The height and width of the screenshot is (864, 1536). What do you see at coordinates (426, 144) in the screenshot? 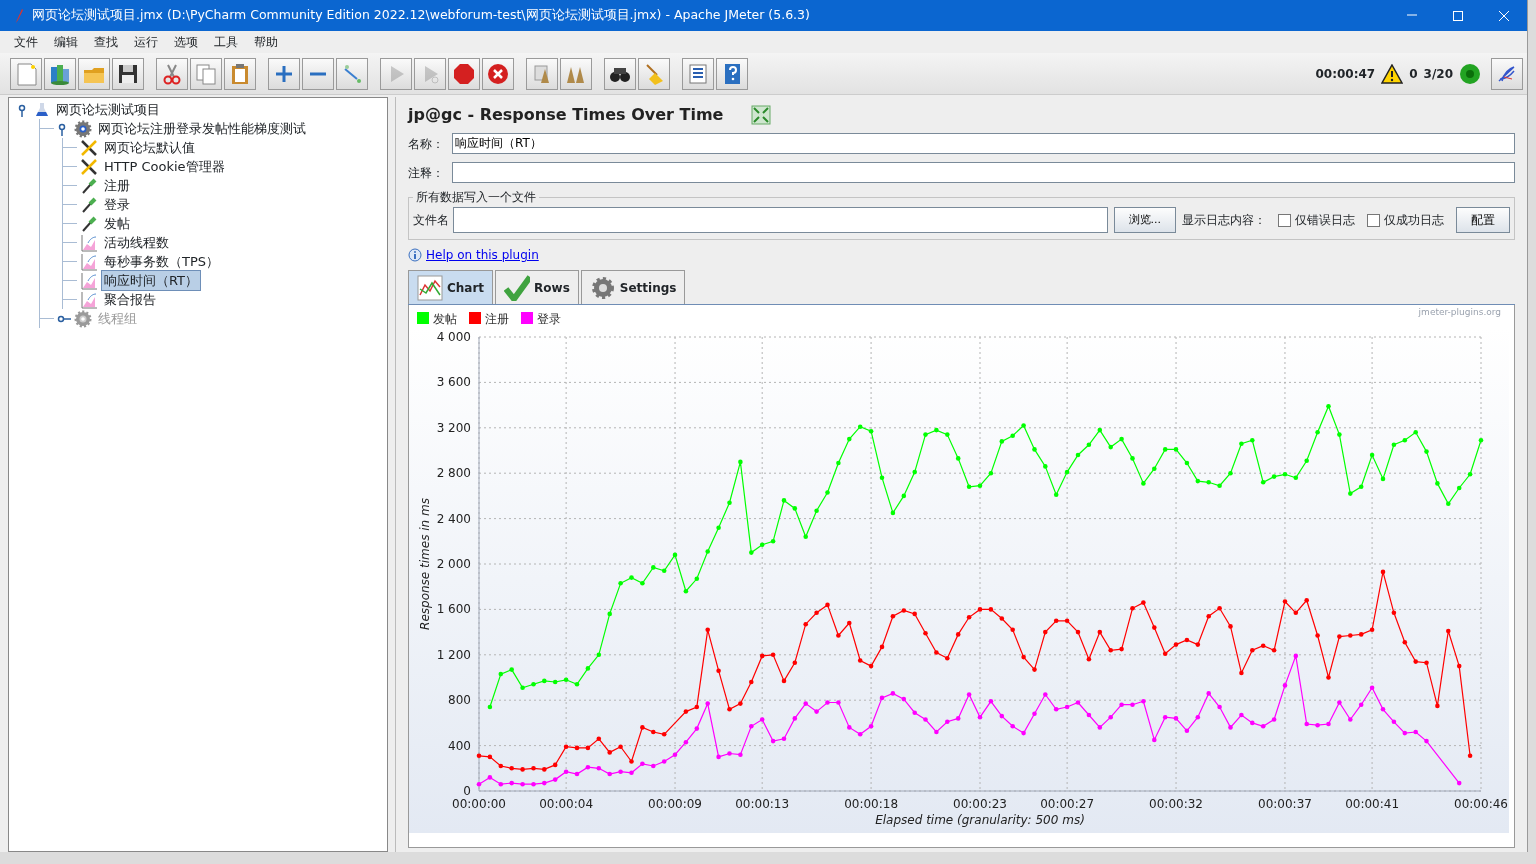
I see `field-label: 名称：` at bounding box center [426, 144].